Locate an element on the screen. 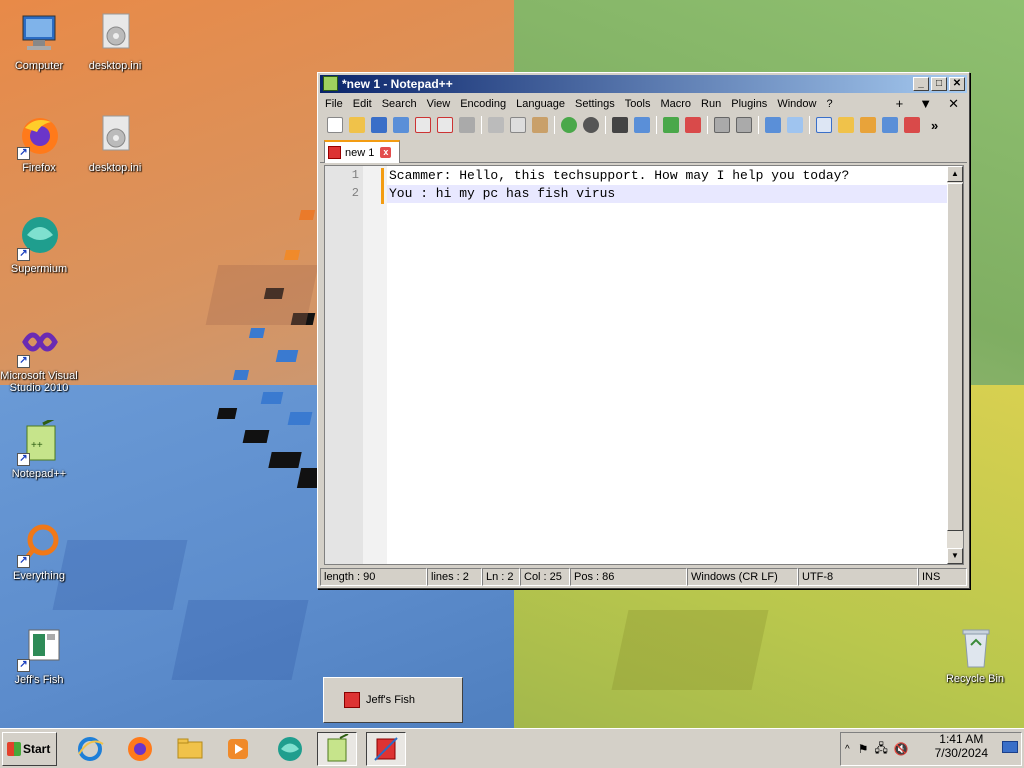  notepadpp-icon is located at coordinates (330, 83).